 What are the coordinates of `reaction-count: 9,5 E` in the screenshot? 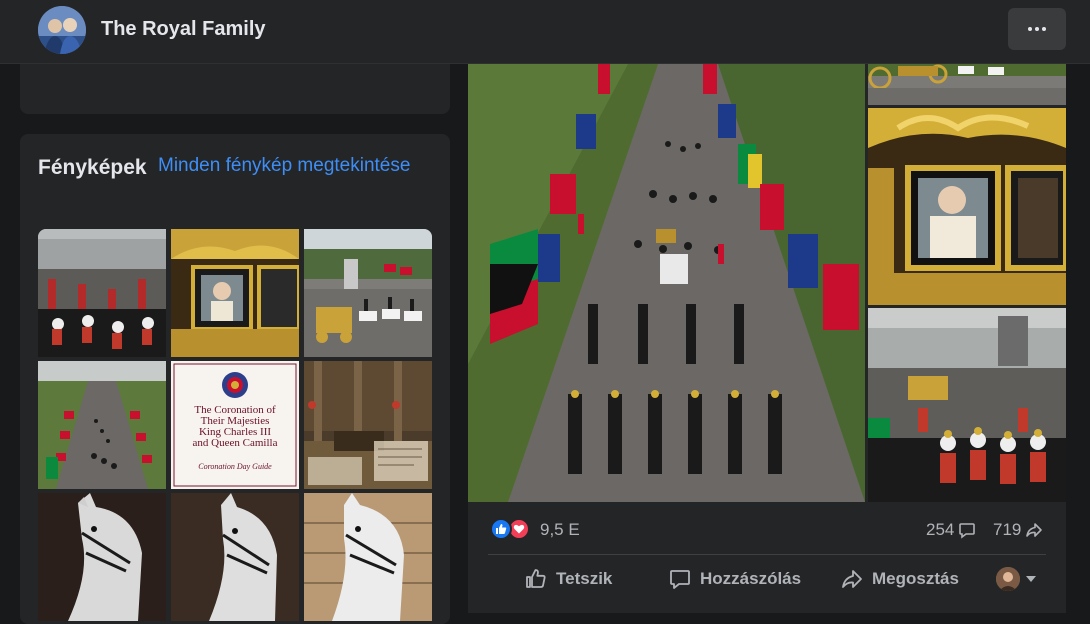 It's located at (560, 530).